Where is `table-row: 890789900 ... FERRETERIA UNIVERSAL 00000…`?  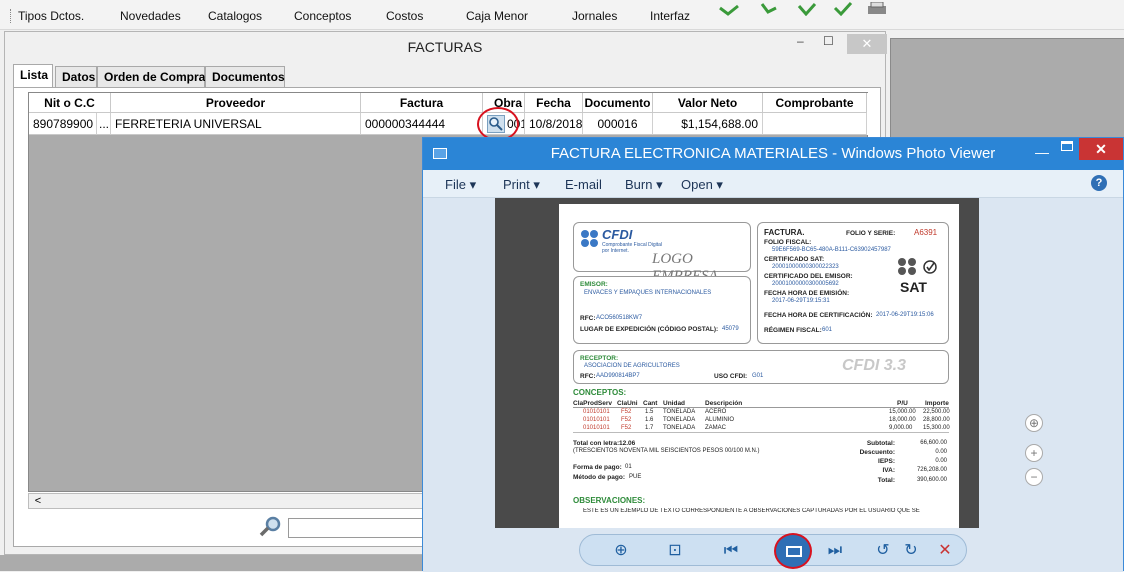 table-row: 890789900 ... FERRETERIA UNIVERSAL 00000… is located at coordinates (449, 124).